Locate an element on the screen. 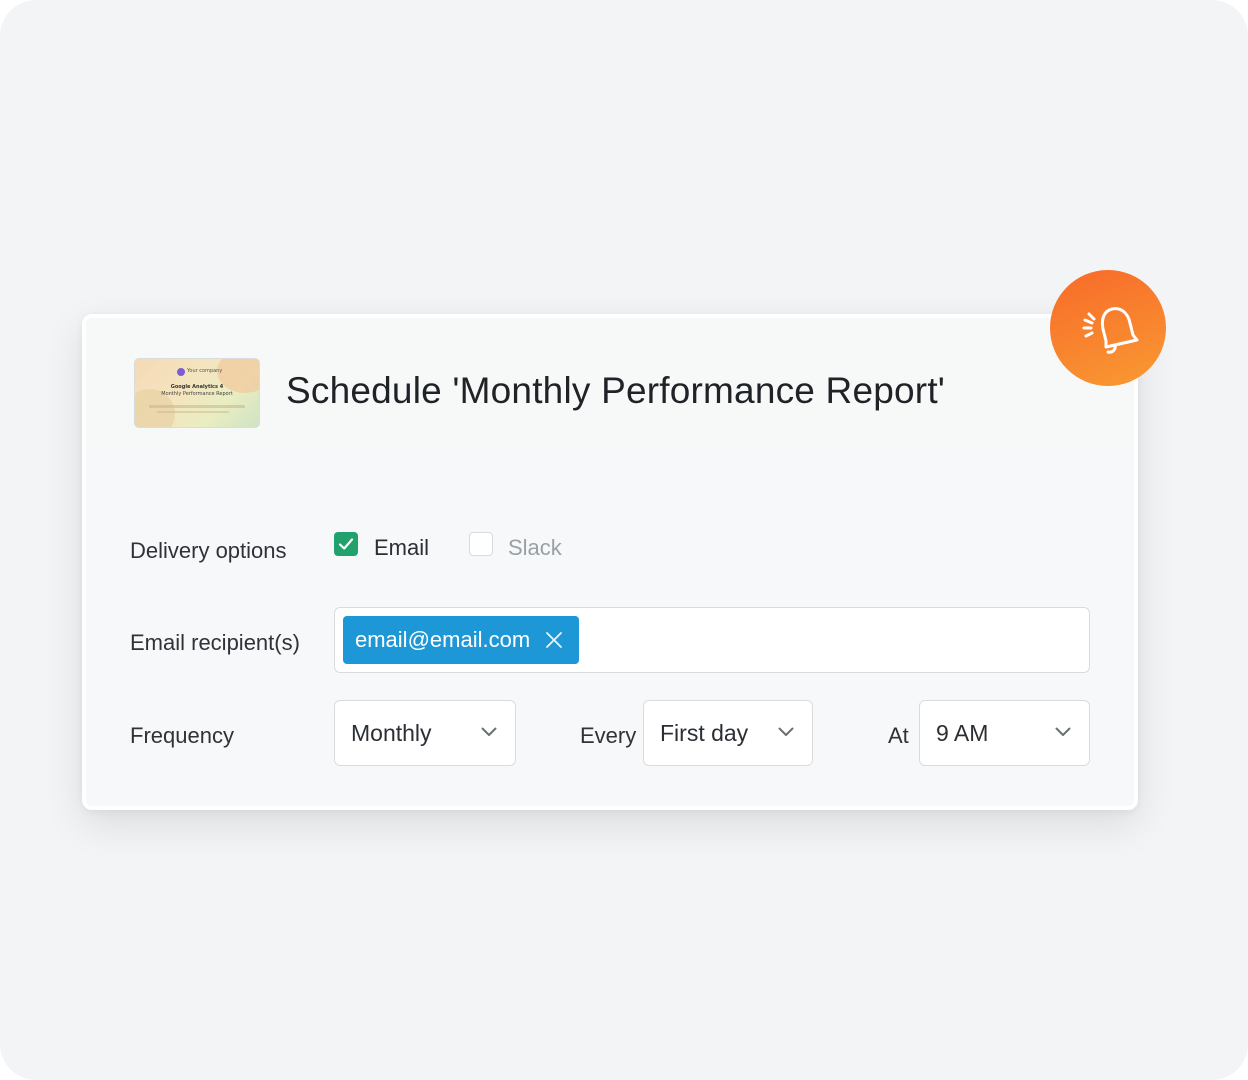 The image size is (1248, 1080). thumbnail-brand: Your company is located at coordinates (205, 371).